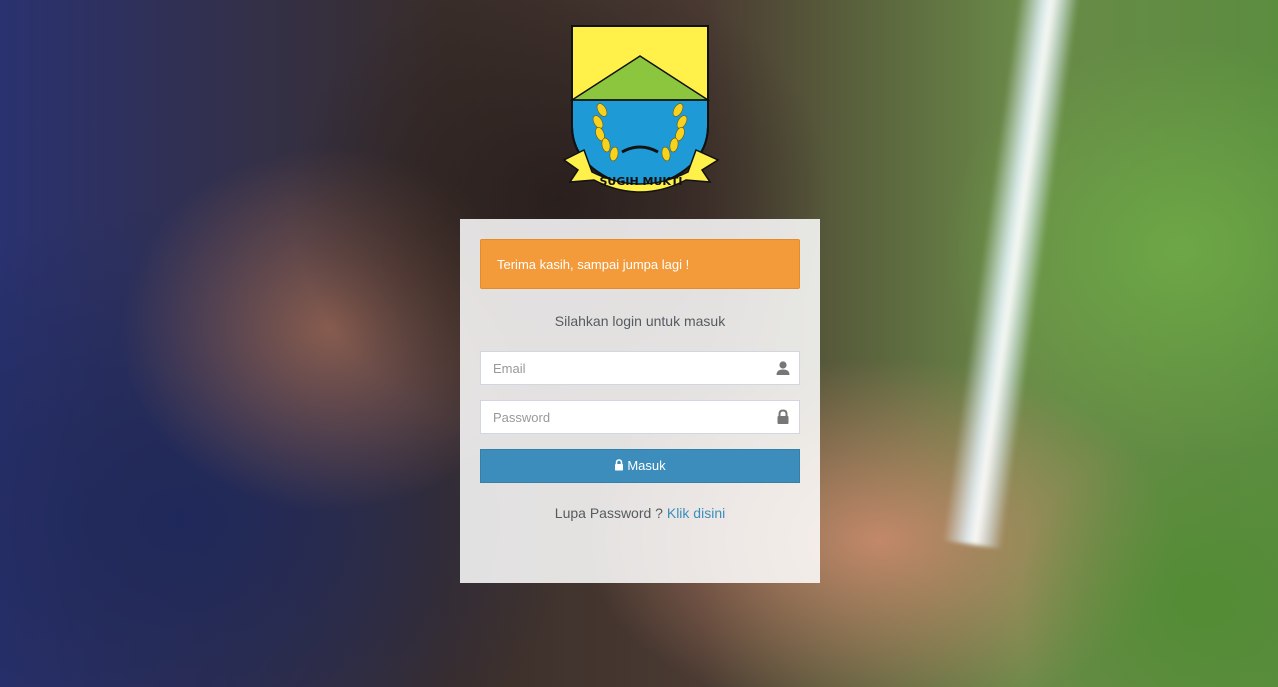 The image size is (1278, 687). What do you see at coordinates (641, 109) in the screenshot?
I see `sugih-mukti-emblem-logo: SUGIH MUKTI` at bounding box center [641, 109].